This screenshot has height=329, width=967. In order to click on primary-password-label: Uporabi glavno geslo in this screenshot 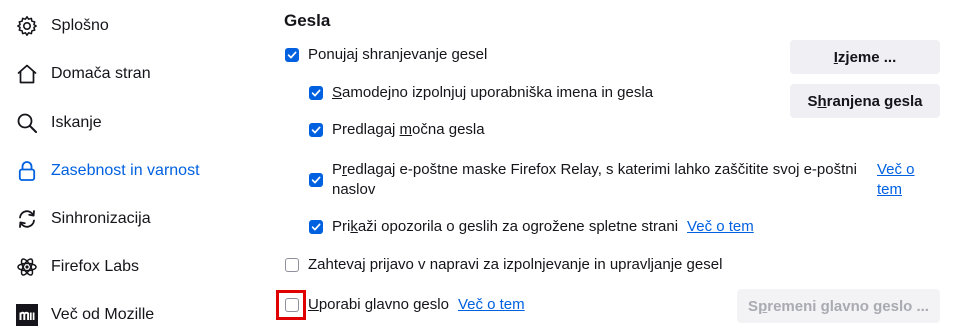, I will do `click(378, 305)`.